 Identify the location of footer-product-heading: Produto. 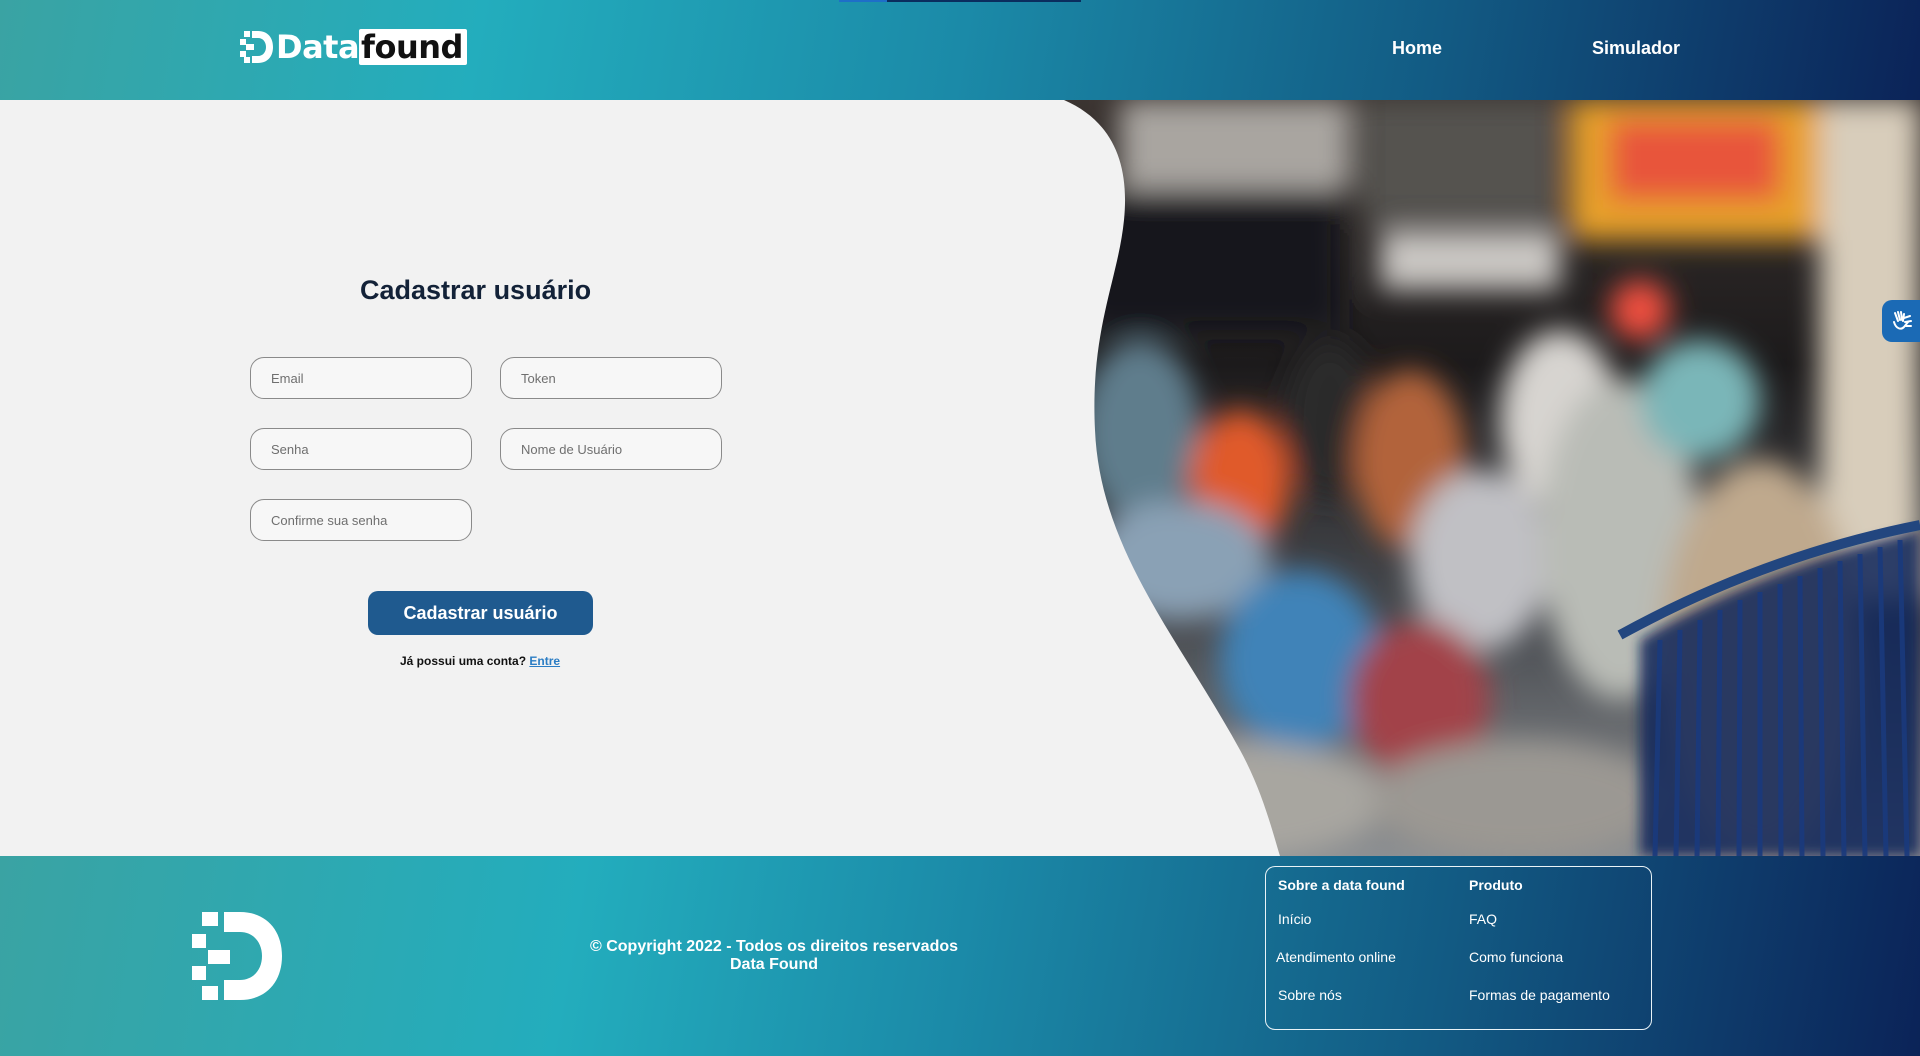
(1496, 885).